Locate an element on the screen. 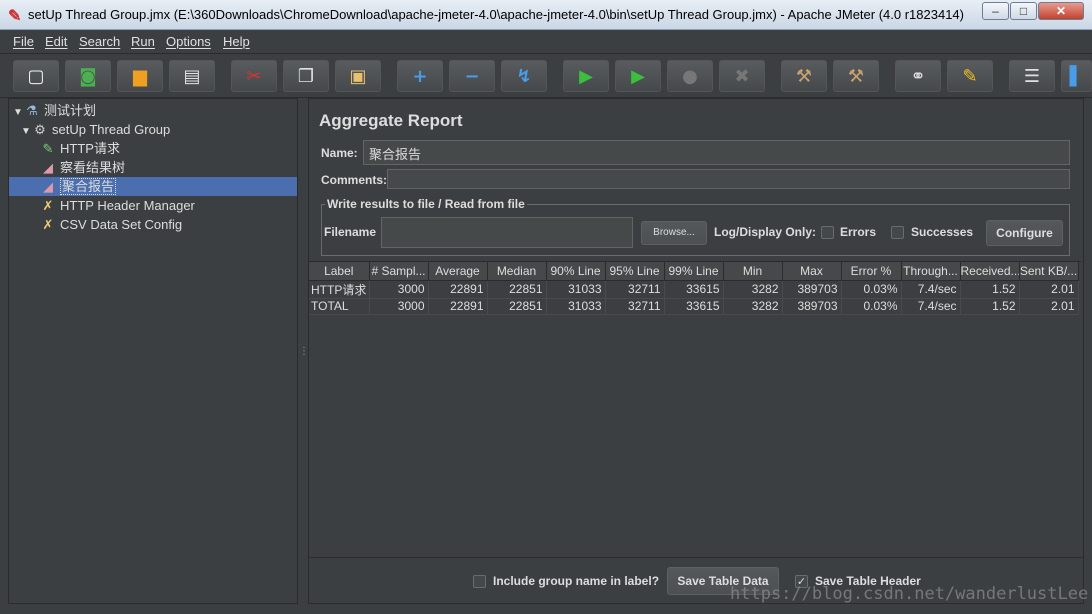  column-header: 90% Line is located at coordinates (576, 271).